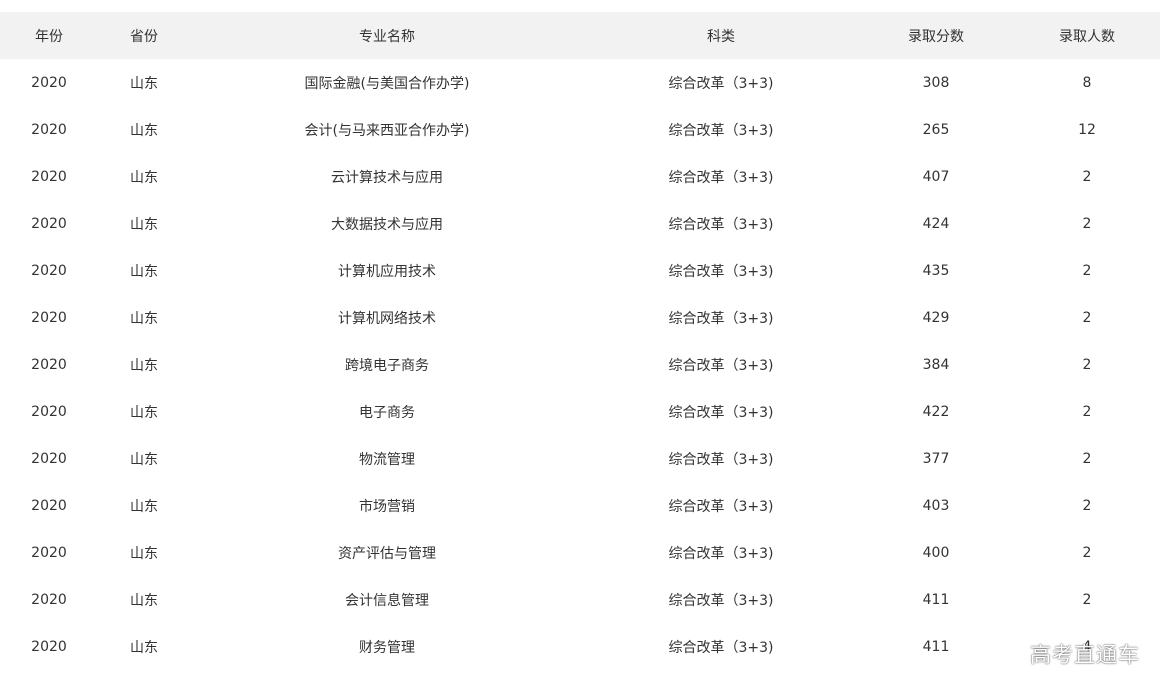 Image resolution: width=1168 pixels, height=695 pixels. What do you see at coordinates (936, 223) in the screenshot?
I see `cell-admission-score: 424` at bounding box center [936, 223].